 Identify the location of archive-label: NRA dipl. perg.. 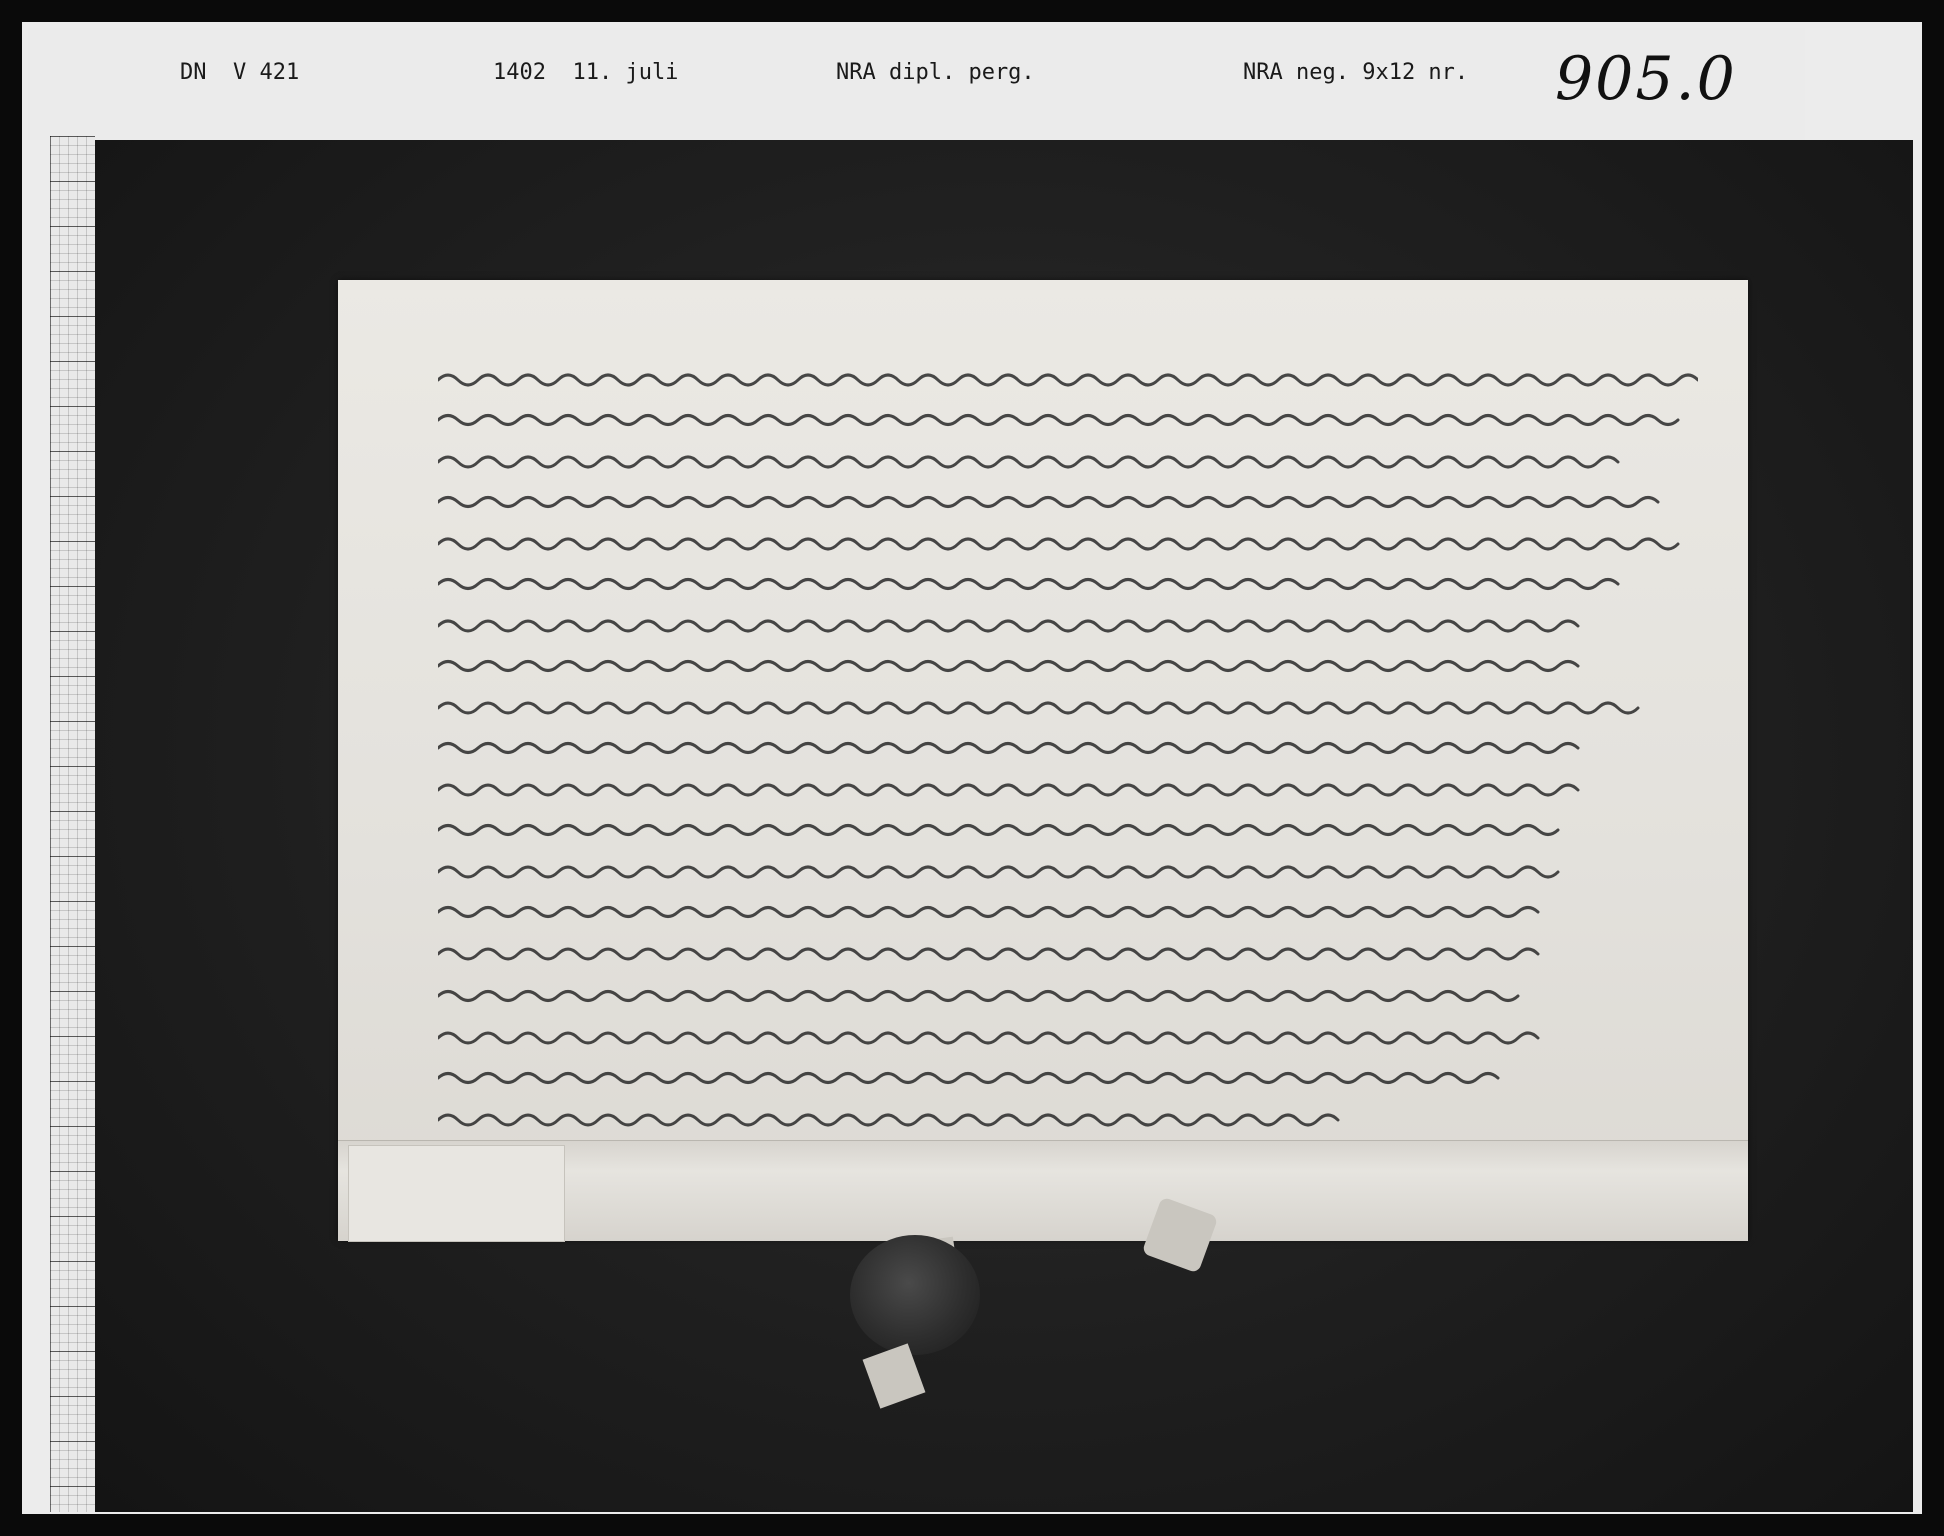
(935, 72).